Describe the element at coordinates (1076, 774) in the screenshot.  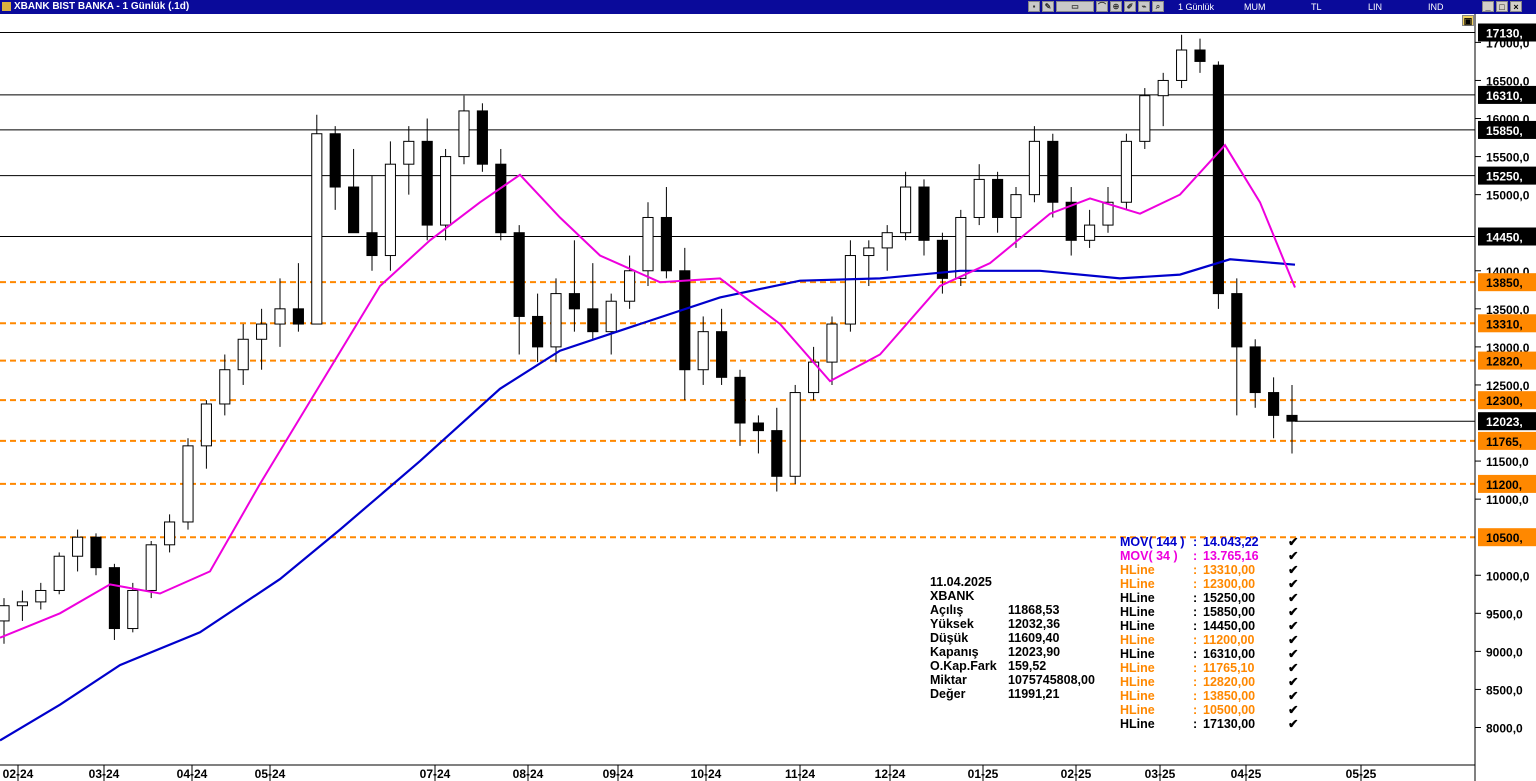
I see `x-tick-label: 02-25` at that location.